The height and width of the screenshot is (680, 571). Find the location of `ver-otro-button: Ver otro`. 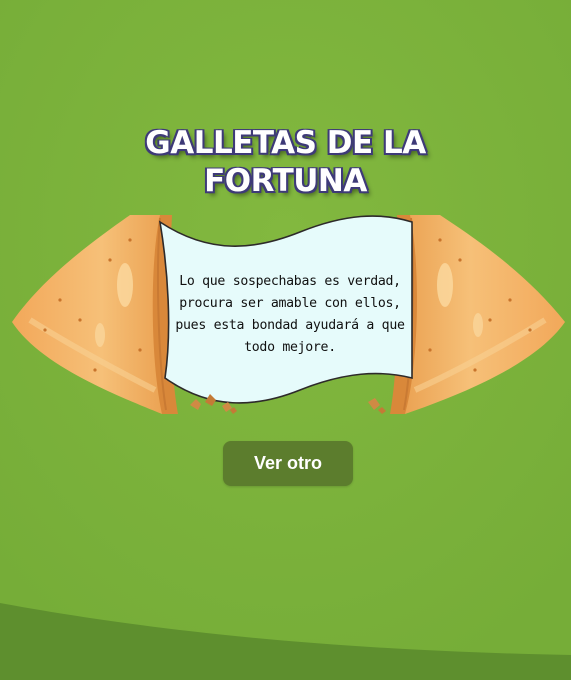

ver-otro-button: Ver otro is located at coordinates (288, 463).